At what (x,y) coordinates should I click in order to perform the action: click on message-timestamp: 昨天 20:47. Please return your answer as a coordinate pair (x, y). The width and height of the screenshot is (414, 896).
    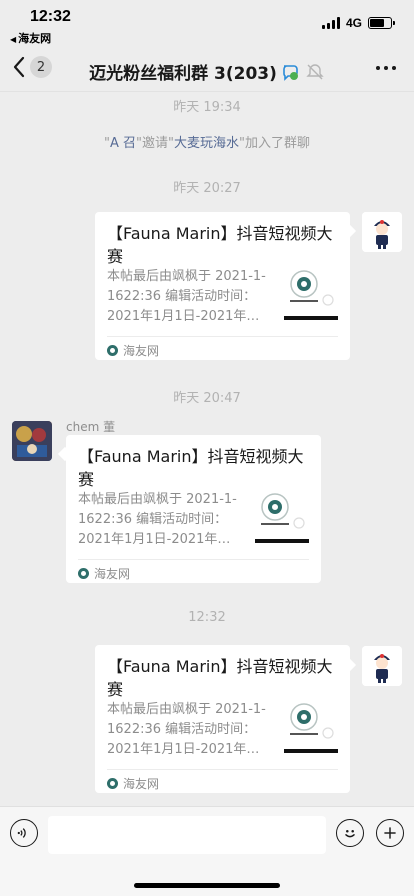
    Looking at the image, I should click on (207, 398).